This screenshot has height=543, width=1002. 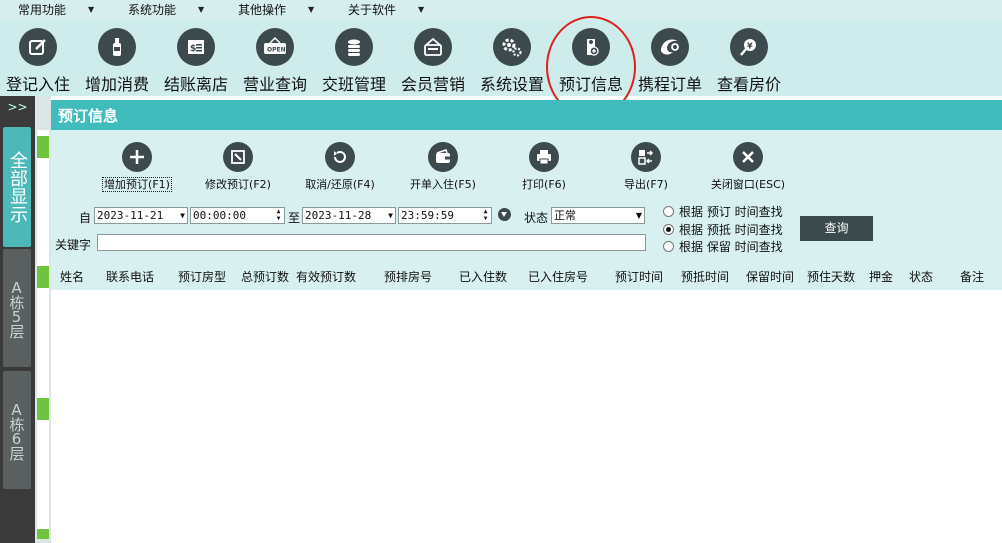 I want to click on to-time-input: 23:59:59 ▲ ▼, so click(x=445, y=215).